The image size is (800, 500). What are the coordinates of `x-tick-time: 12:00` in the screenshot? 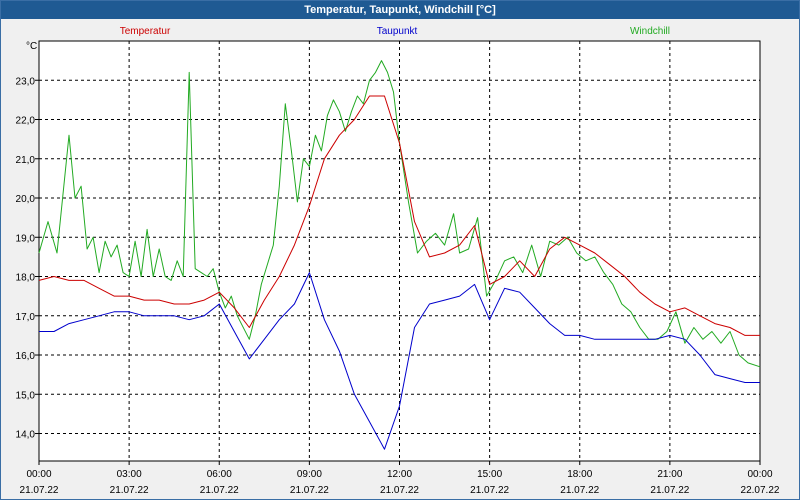 It's located at (399, 474).